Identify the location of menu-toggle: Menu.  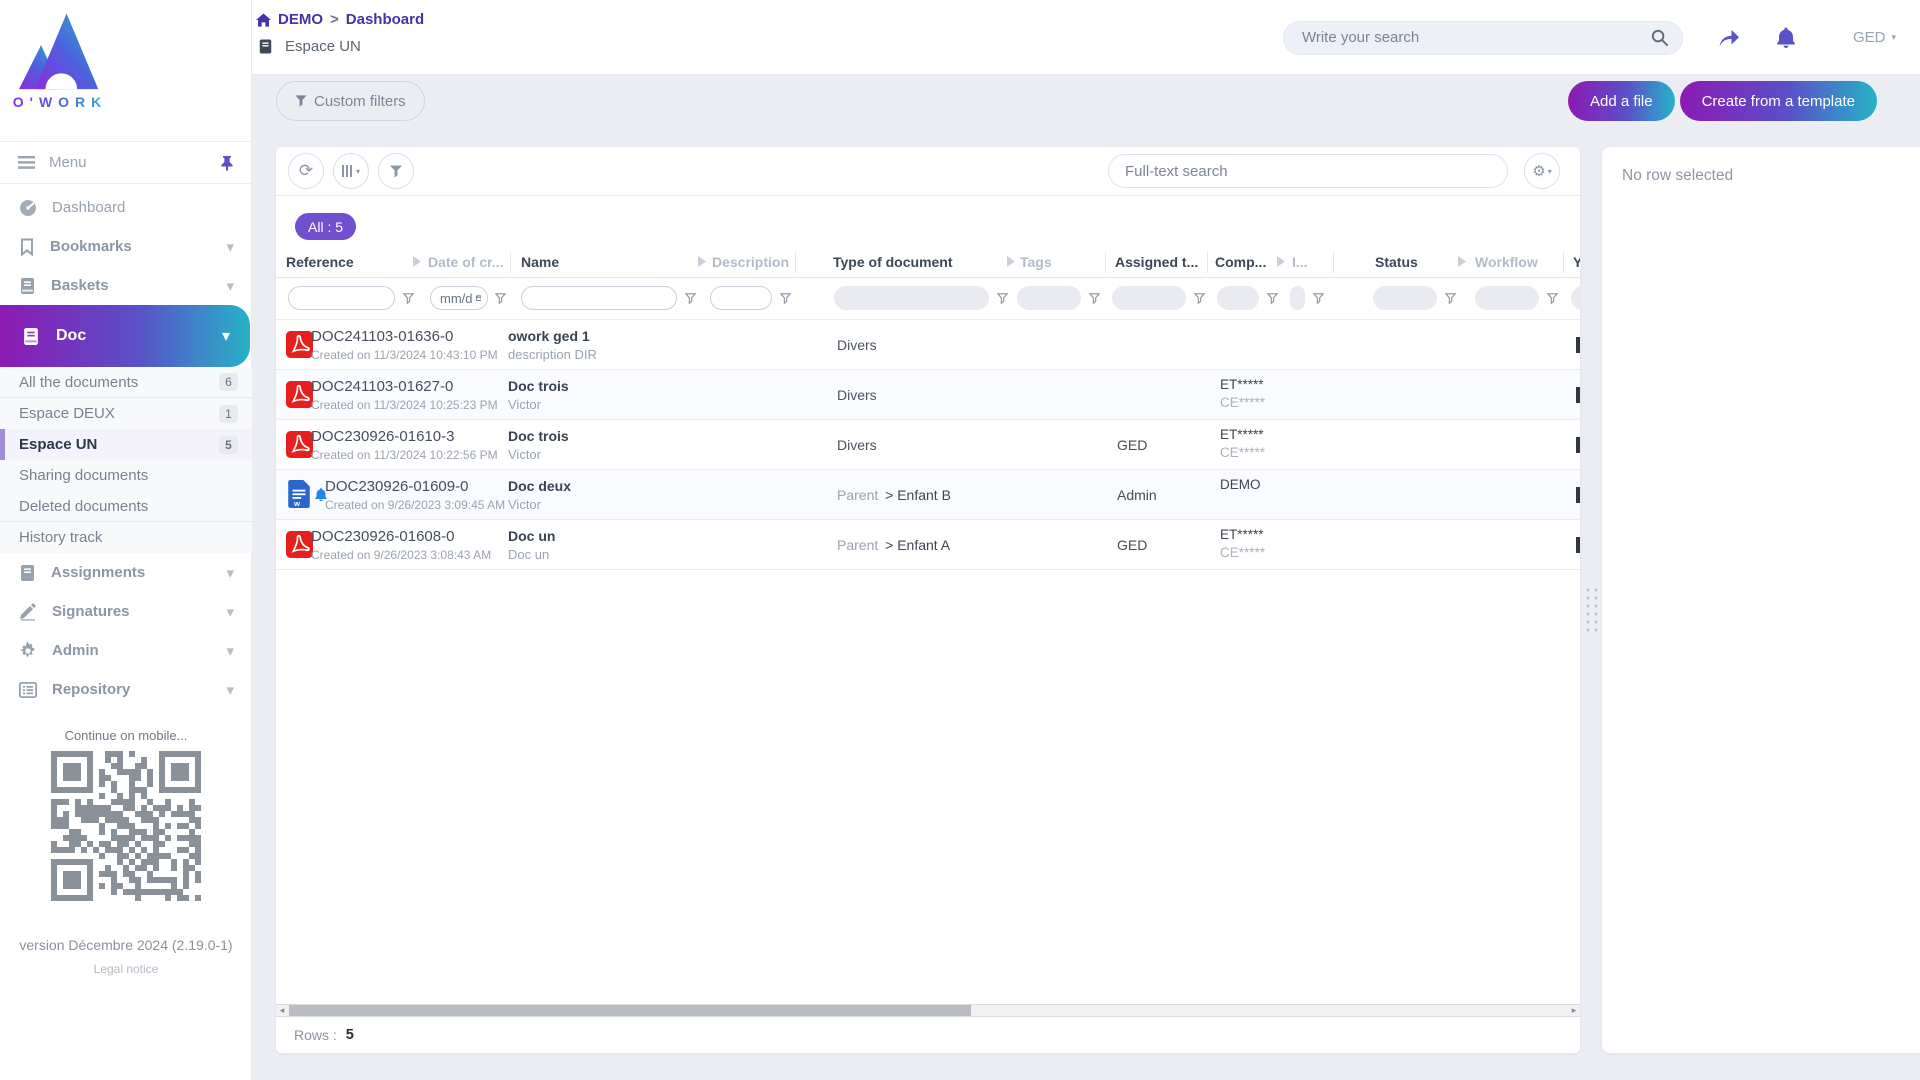
(126, 162).